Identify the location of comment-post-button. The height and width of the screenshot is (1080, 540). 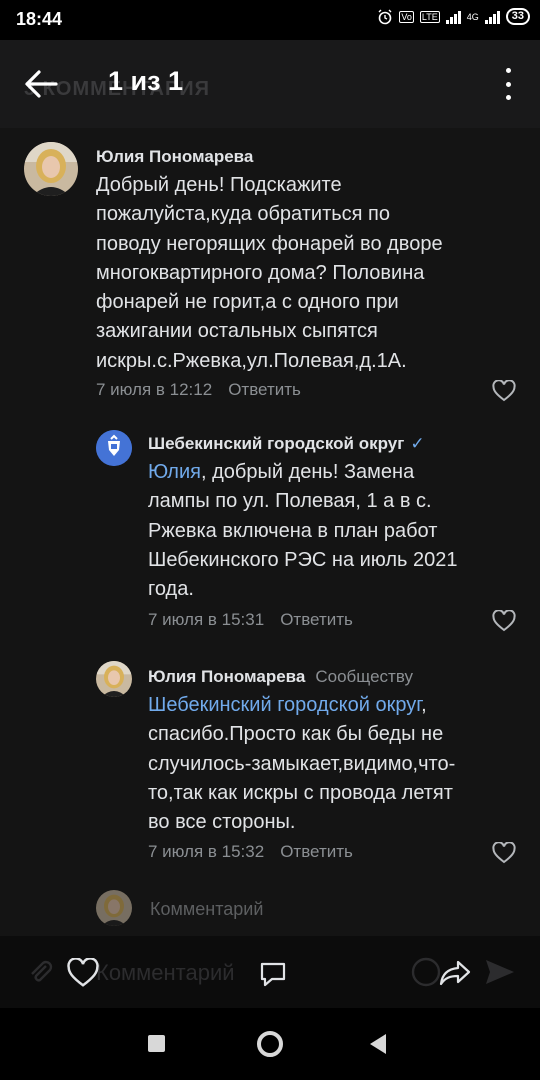
(273, 976).